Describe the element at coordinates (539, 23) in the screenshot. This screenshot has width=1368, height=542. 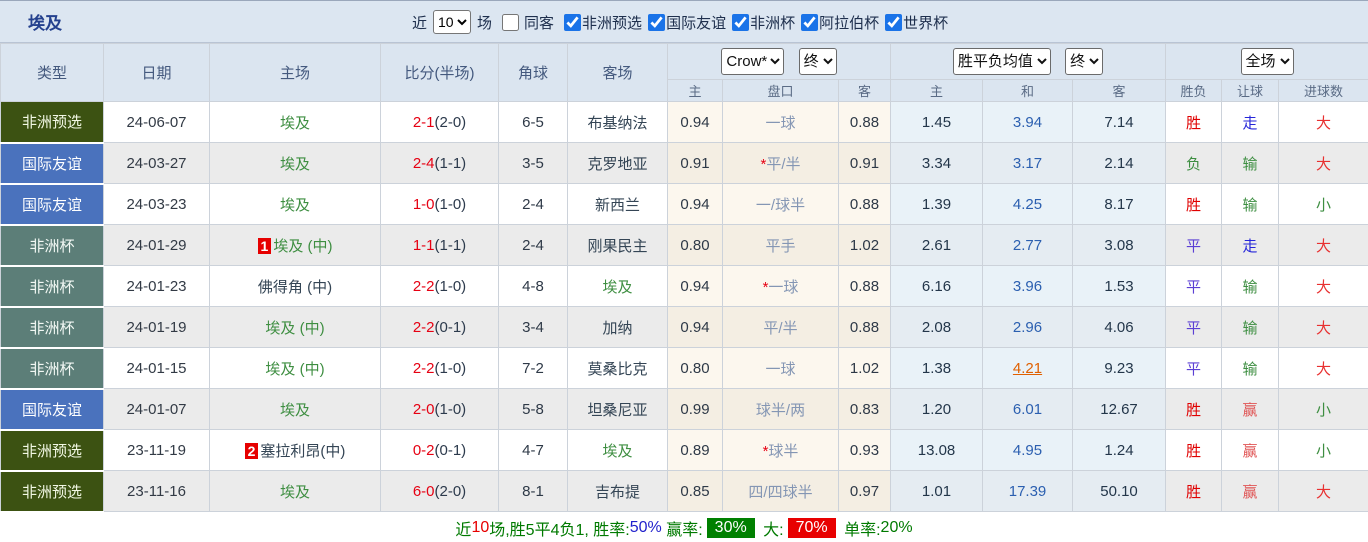
I see `same-away-label: 同客` at that location.